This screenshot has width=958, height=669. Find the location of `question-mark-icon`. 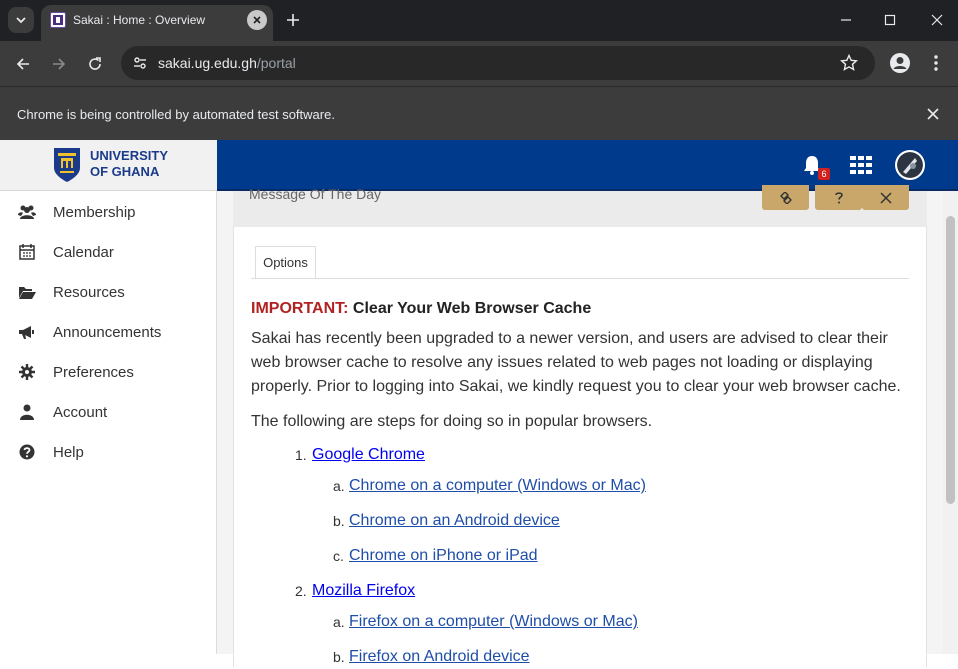

question-mark-icon is located at coordinates (838, 197).